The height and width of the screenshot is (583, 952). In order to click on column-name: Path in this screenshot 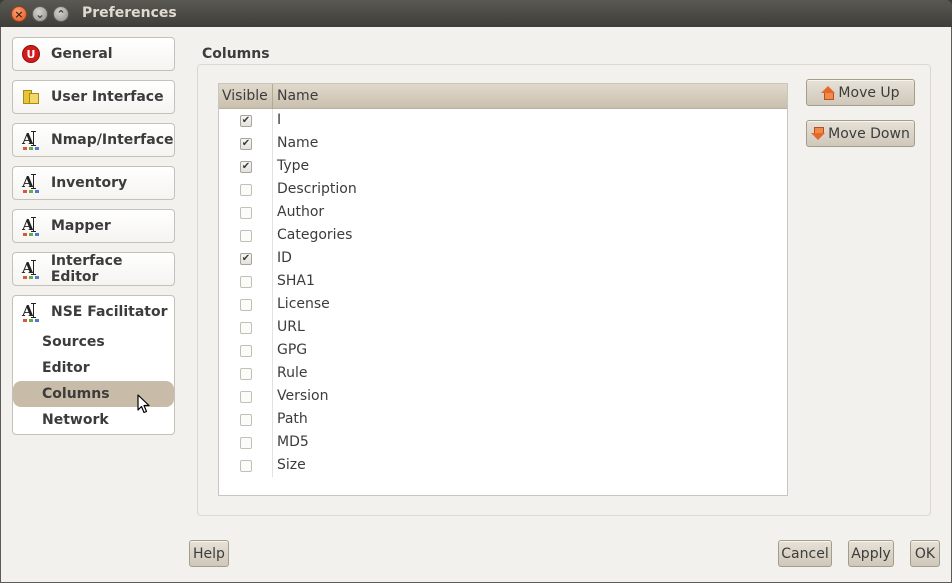, I will do `click(292, 419)`.